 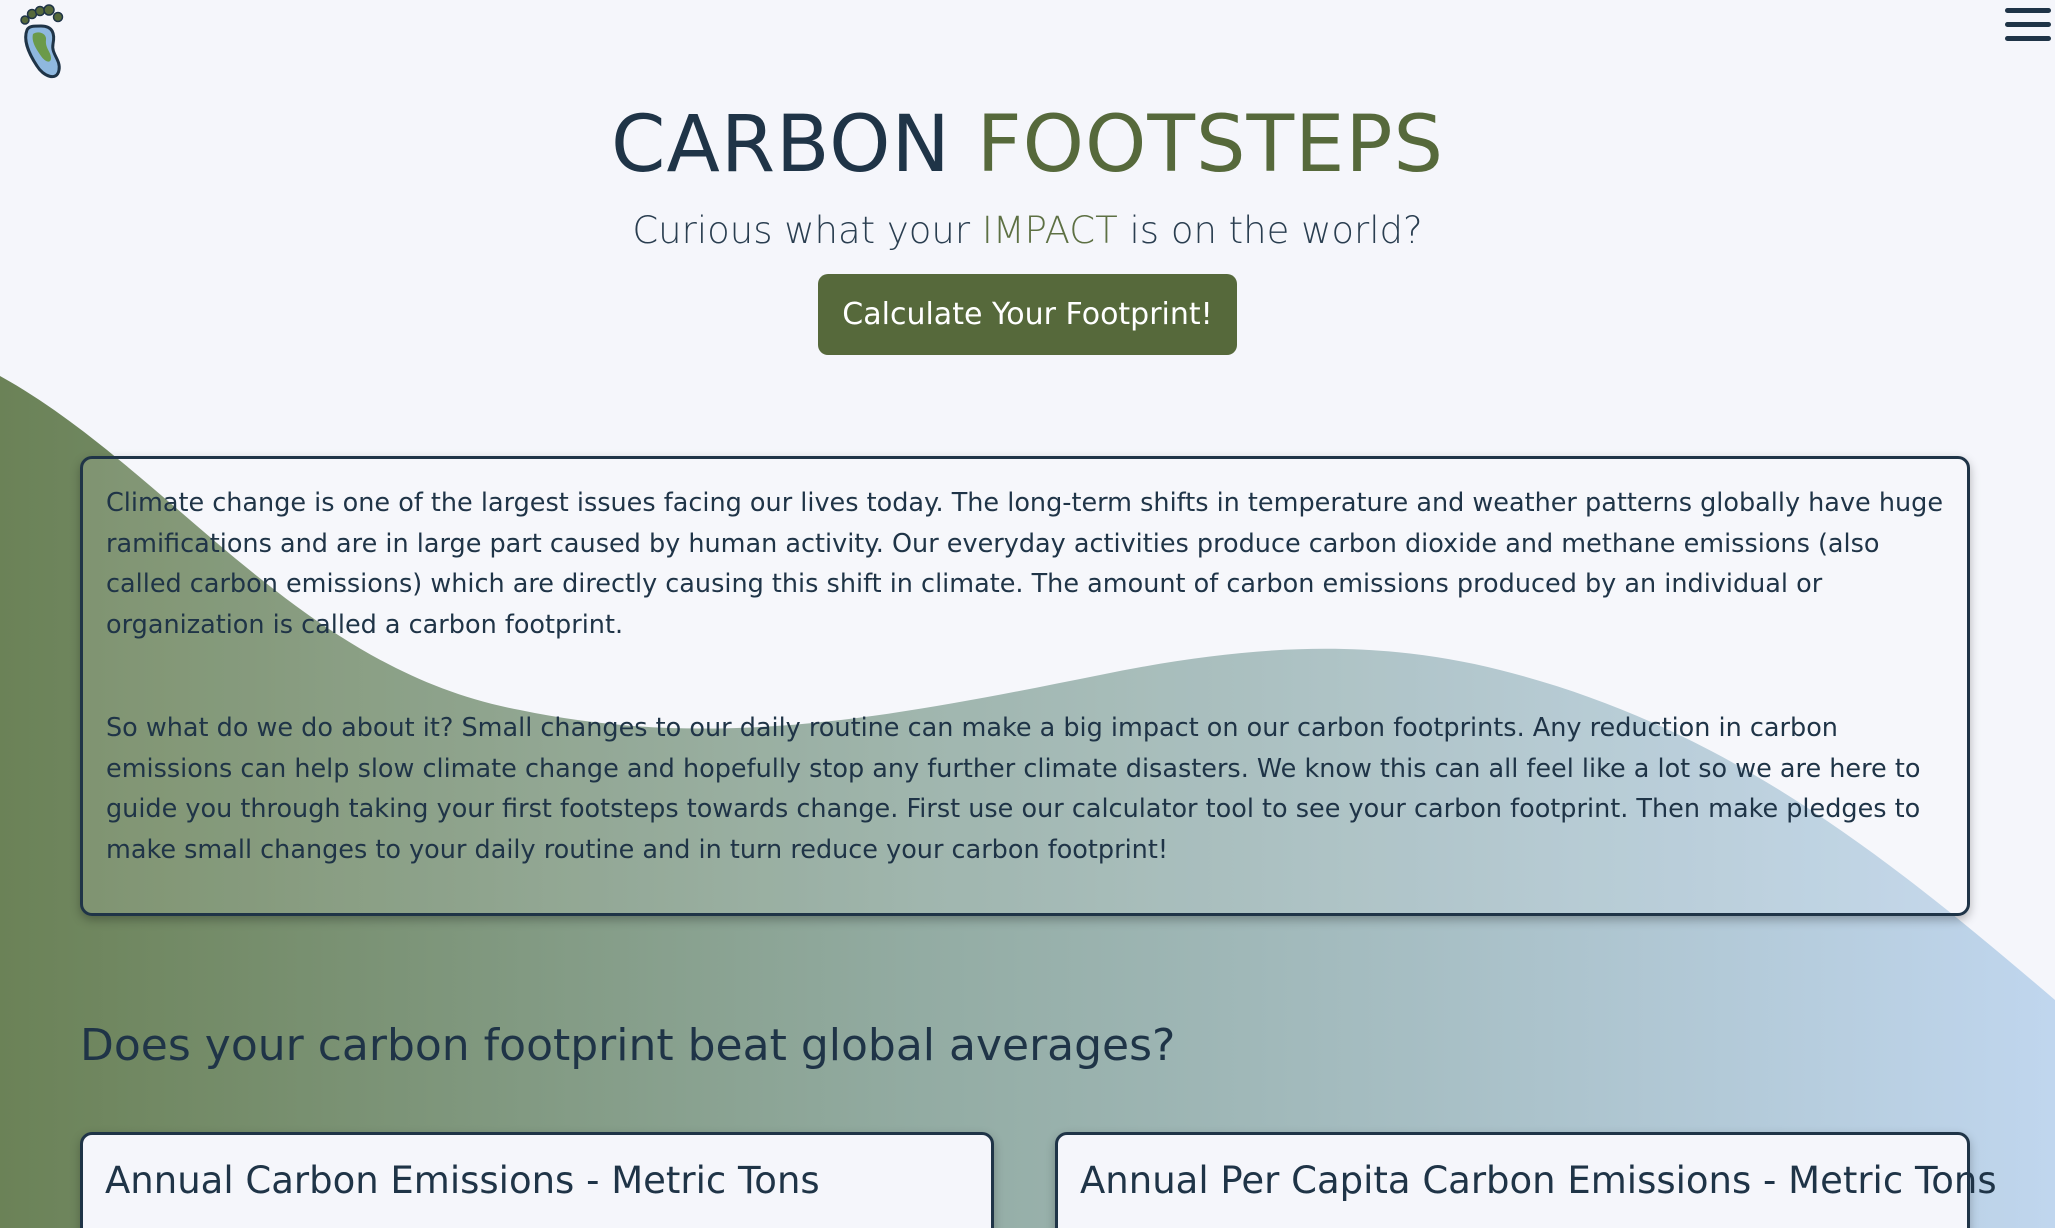 What do you see at coordinates (42, 43) in the screenshot?
I see `footprint-logo-icon` at bounding box center [42, 43].